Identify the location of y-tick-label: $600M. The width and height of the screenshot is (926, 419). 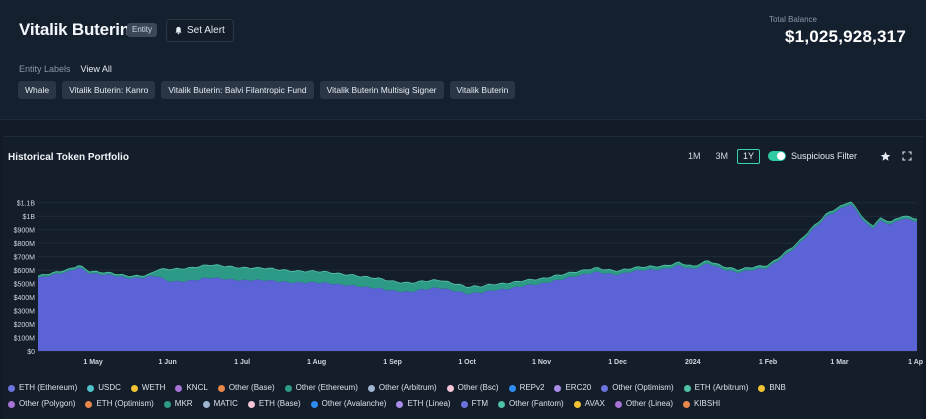
(25, 271).